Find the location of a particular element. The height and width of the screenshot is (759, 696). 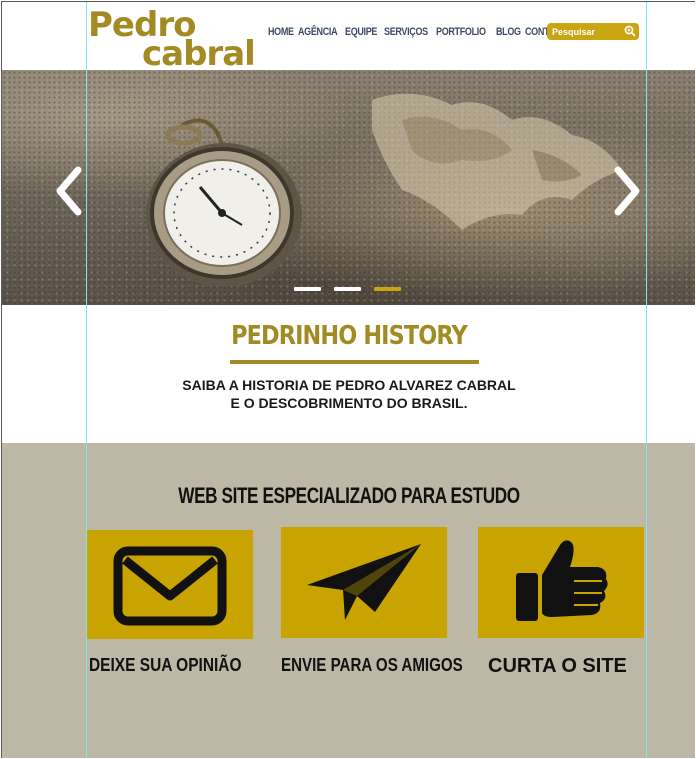

hero-pocket-watch-image is located at coordinates (224, 202).